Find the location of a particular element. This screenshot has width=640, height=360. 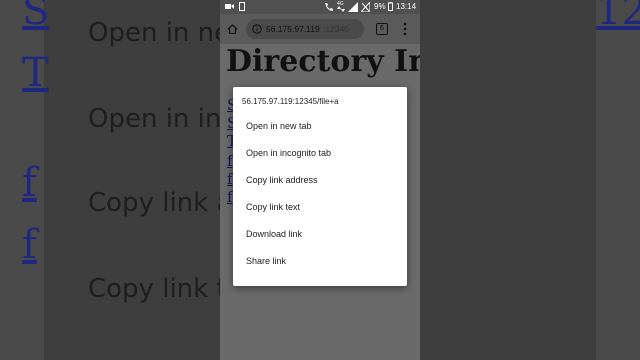

menu-item-download-link: Download link is located at coordinates (320, 234).